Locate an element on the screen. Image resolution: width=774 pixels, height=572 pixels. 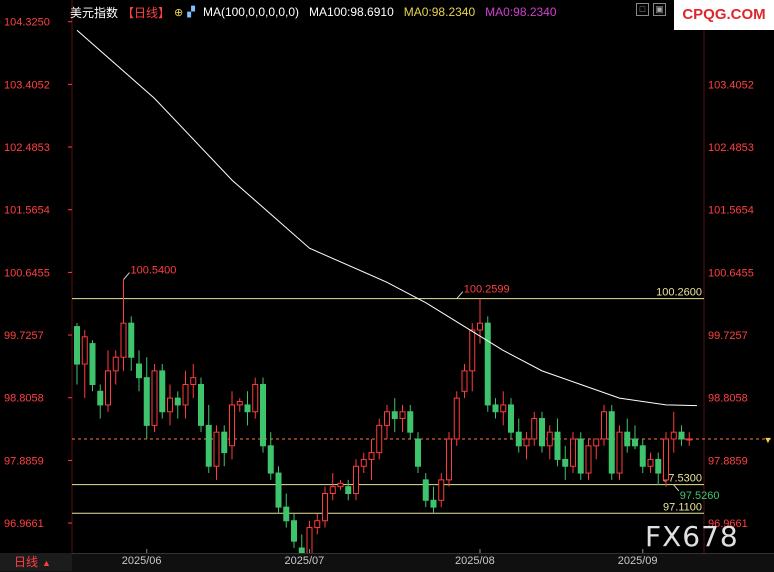
triangle-up-icon: ▲ is located at coordinates (46, 563).